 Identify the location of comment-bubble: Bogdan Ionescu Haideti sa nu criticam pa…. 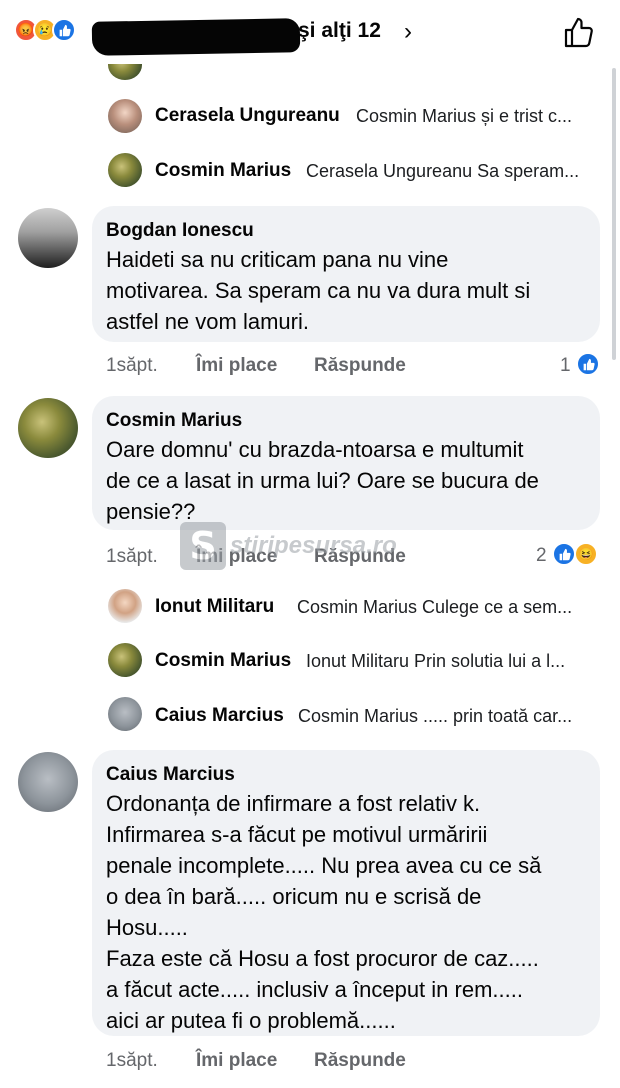
(346, 274).